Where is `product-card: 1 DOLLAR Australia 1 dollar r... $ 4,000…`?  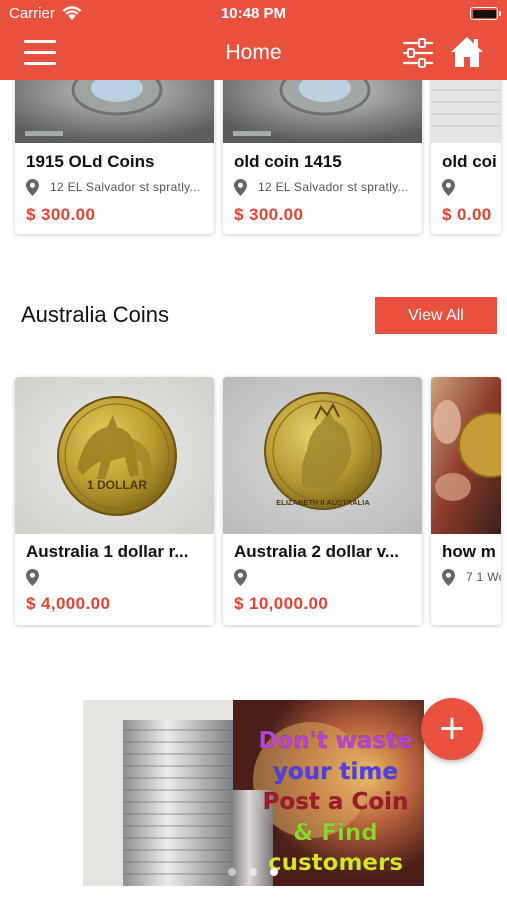 product-card: 1 DOLLAR Australia 1 dollar r... $ 4,000… is located at coordinates (114, 501).